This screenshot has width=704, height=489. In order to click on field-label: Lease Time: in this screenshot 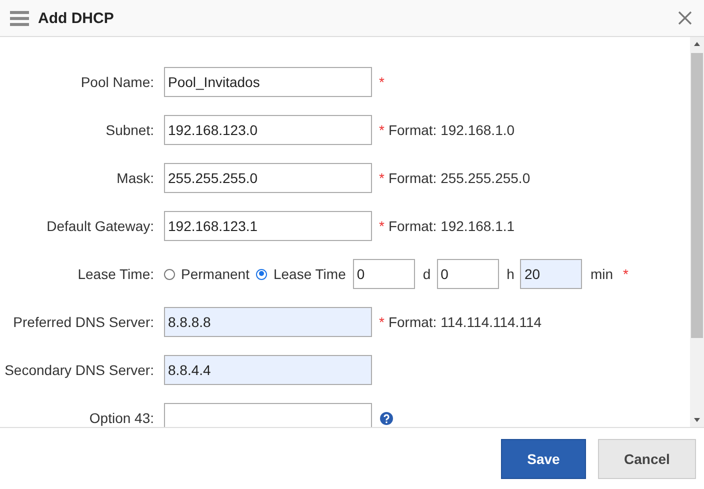, I will do `click(115, 274)`.